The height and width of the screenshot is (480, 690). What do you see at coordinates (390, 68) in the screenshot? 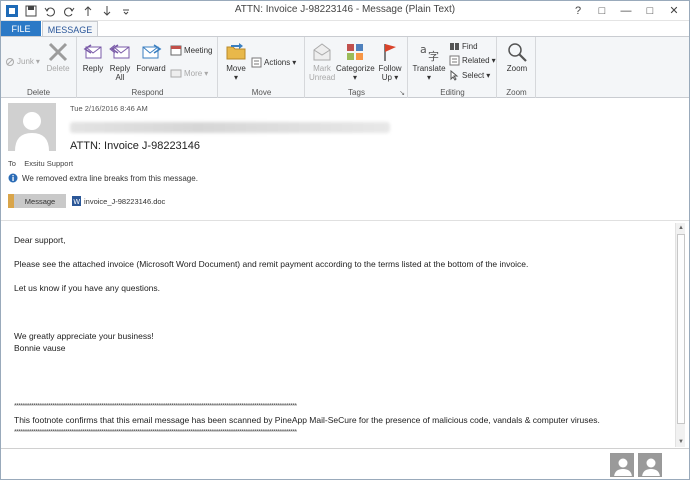
I see `follow-up-label-line1: Follow` at bounding box center [390, 68].